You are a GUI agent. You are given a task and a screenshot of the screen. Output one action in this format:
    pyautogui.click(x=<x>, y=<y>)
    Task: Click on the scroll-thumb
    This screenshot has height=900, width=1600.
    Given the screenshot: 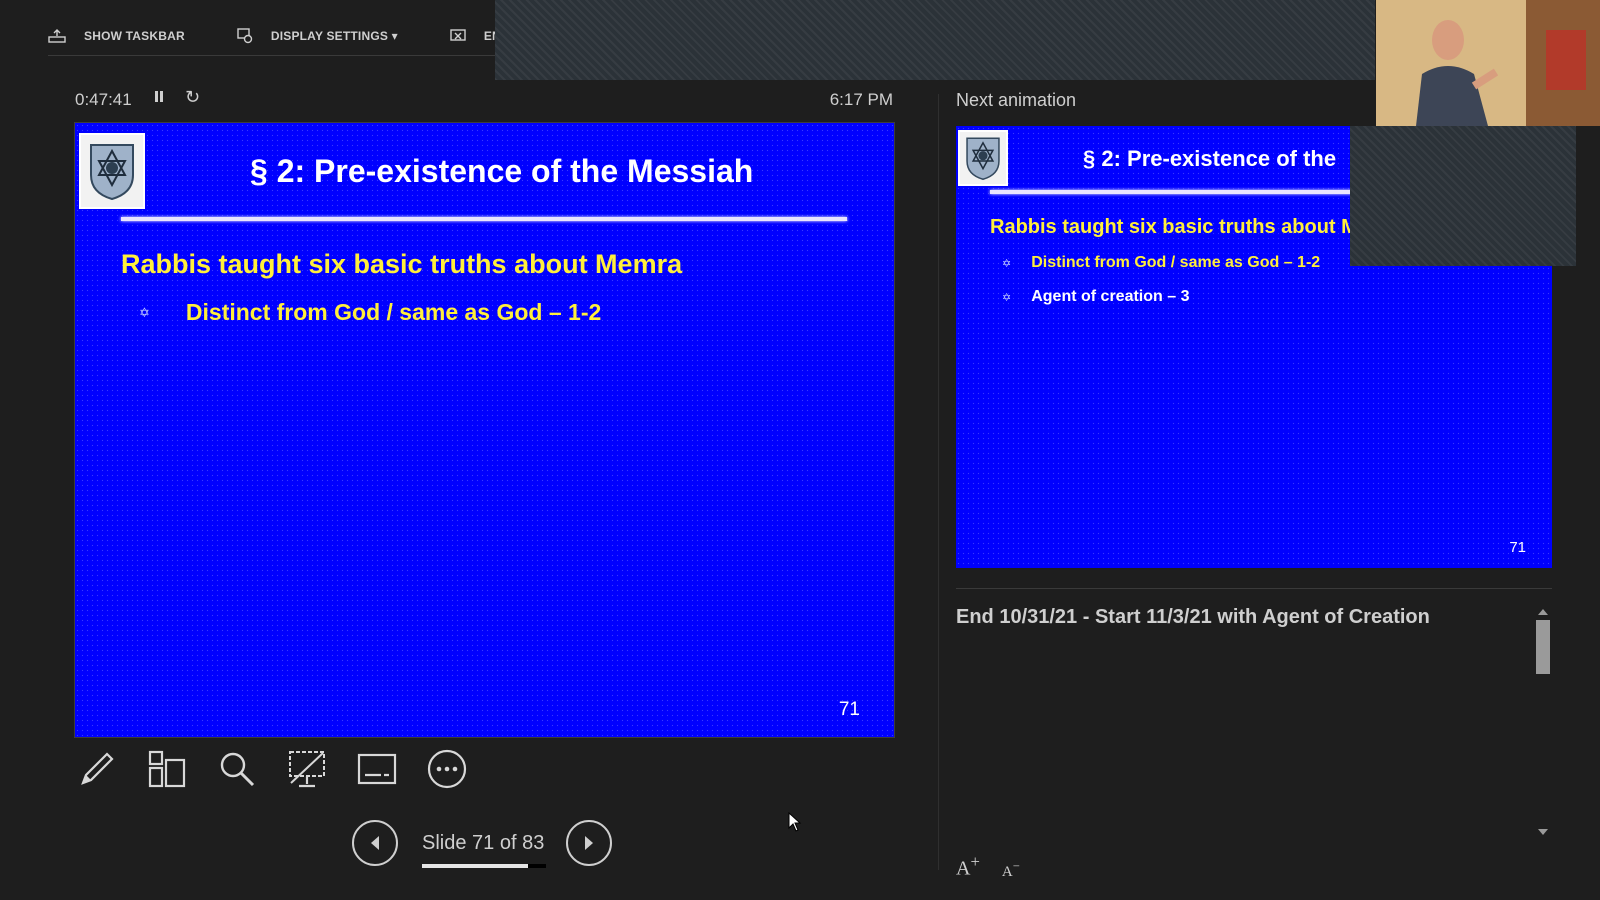 What is the action you would take?
    pyautogui.click(x=1543, y=647)
    